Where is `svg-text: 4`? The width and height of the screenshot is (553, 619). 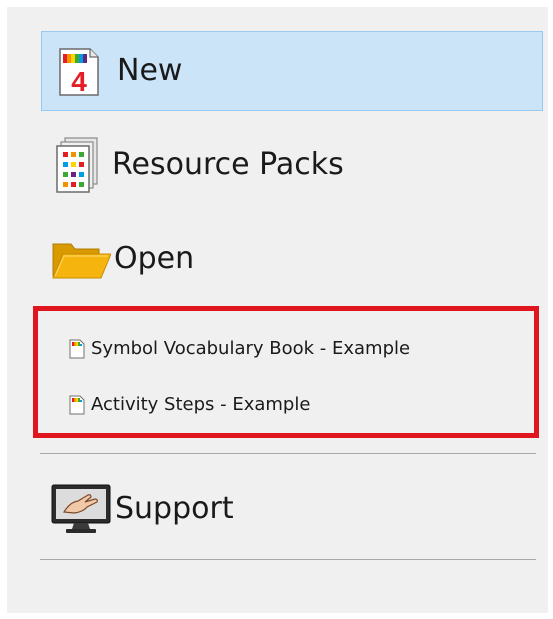
svg-text: 4 is located at coordinates (79, 81).